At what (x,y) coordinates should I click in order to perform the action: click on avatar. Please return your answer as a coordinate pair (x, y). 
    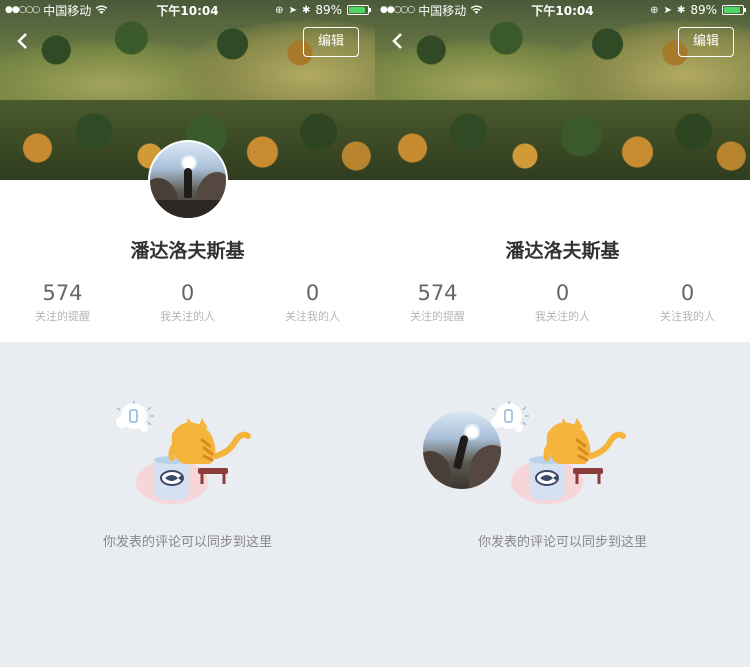
    Looking at the image, I should click on (188, 180).